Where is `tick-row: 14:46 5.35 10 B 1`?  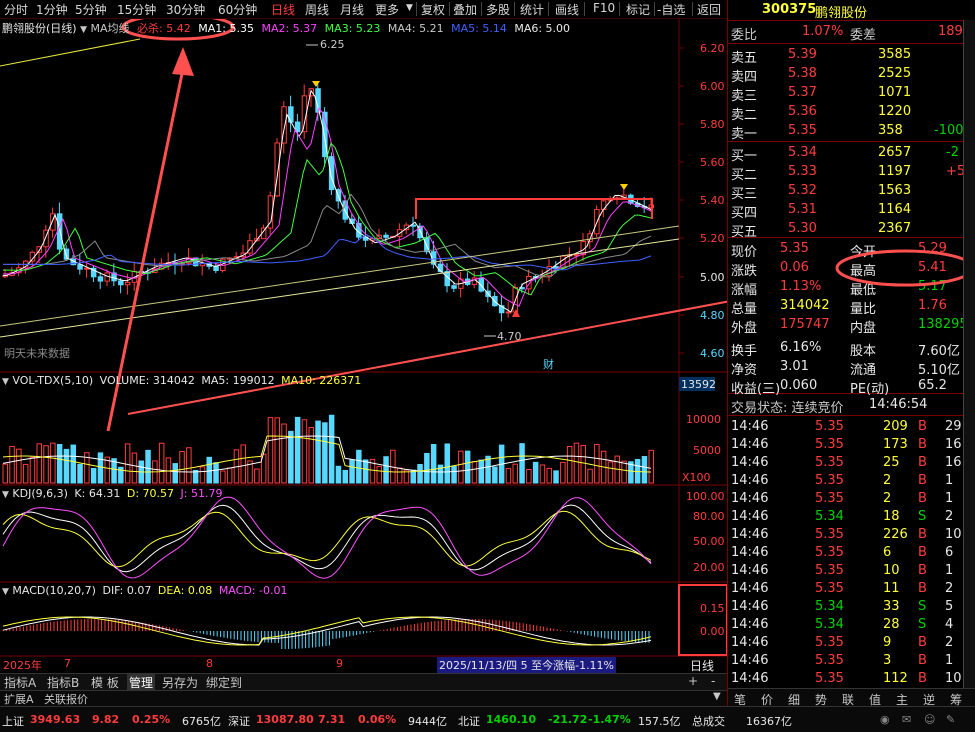
tick-row: 14:46 5.35 10 B 1 is located at coordinates (847, 571).